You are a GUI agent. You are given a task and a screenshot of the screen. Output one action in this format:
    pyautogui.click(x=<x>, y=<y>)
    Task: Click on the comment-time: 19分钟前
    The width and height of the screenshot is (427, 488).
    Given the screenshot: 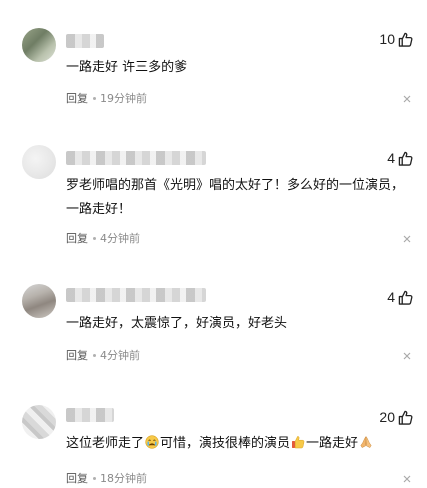 What is the action you would take?
    pyautogui.click(x=123, y=98)
    